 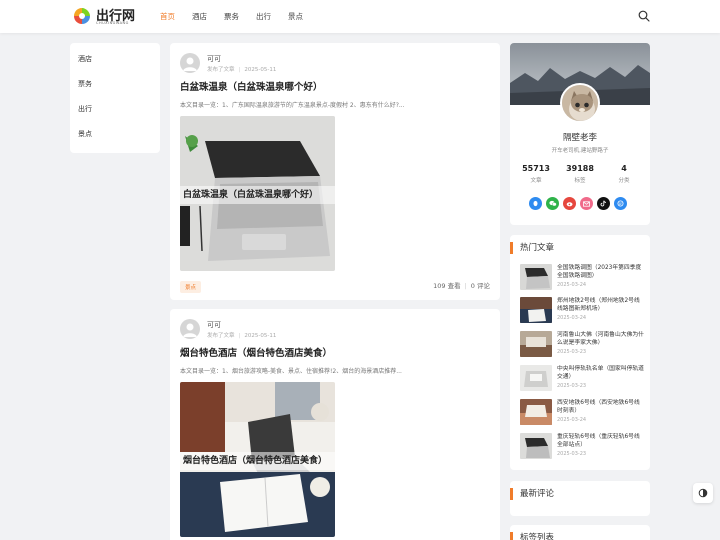 I want to click on comment-count: 0 评论, so click(x=480, y=286).